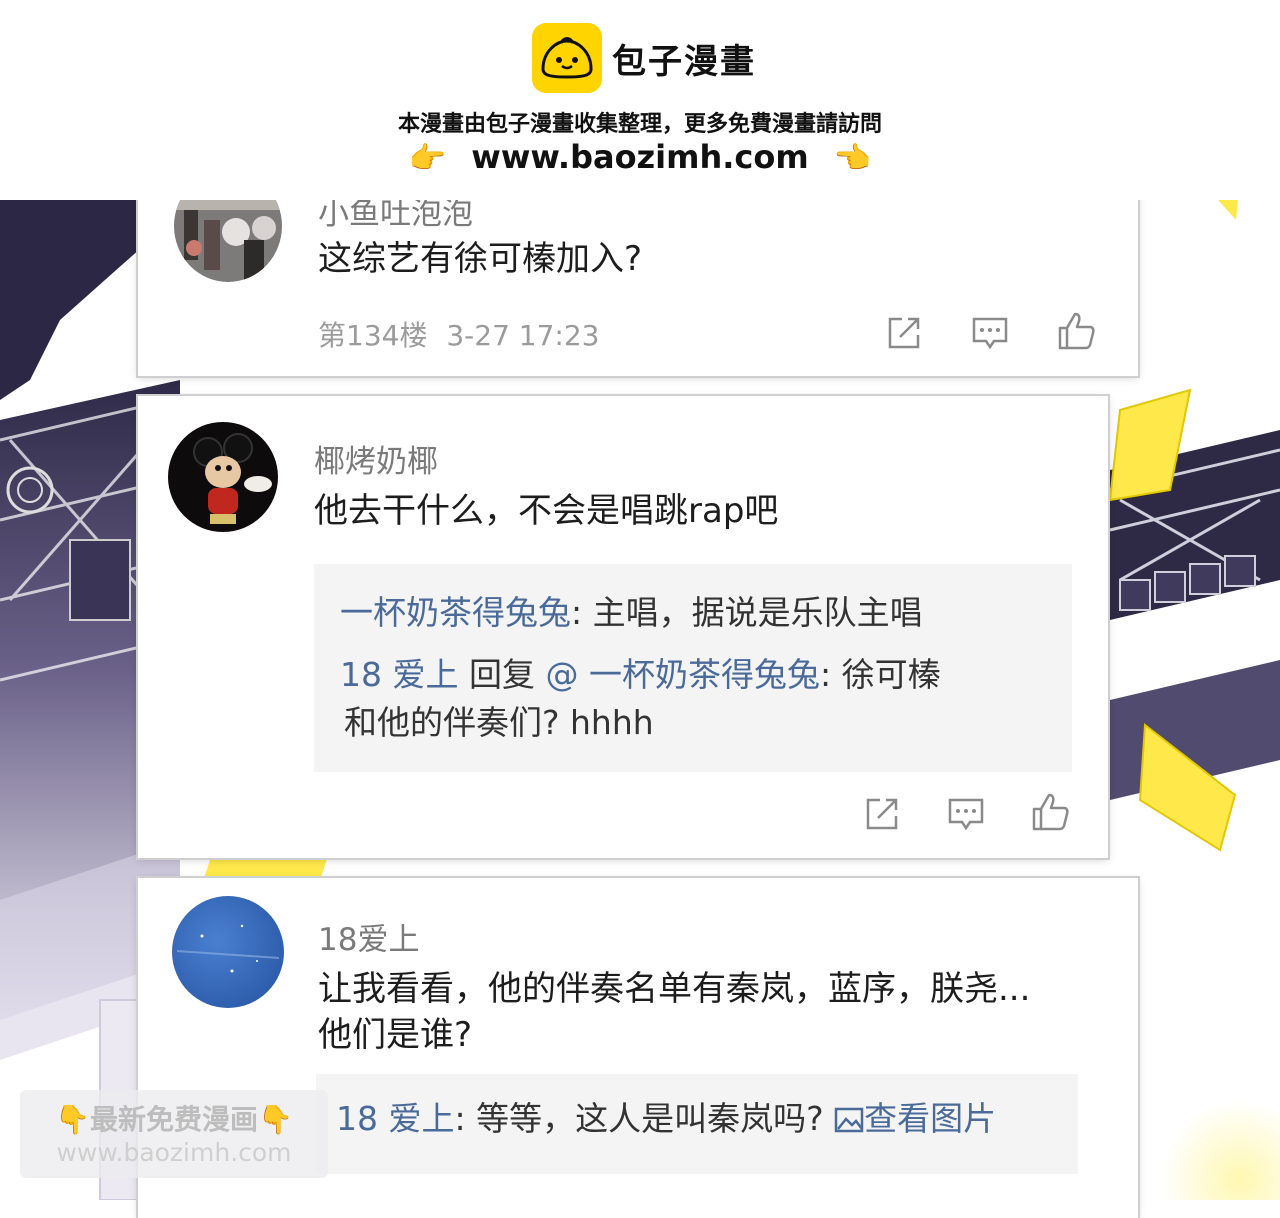 The width and height of the screenshot is (1280, 1218). I want to click on reply-word: 回复, so click(502, 674).